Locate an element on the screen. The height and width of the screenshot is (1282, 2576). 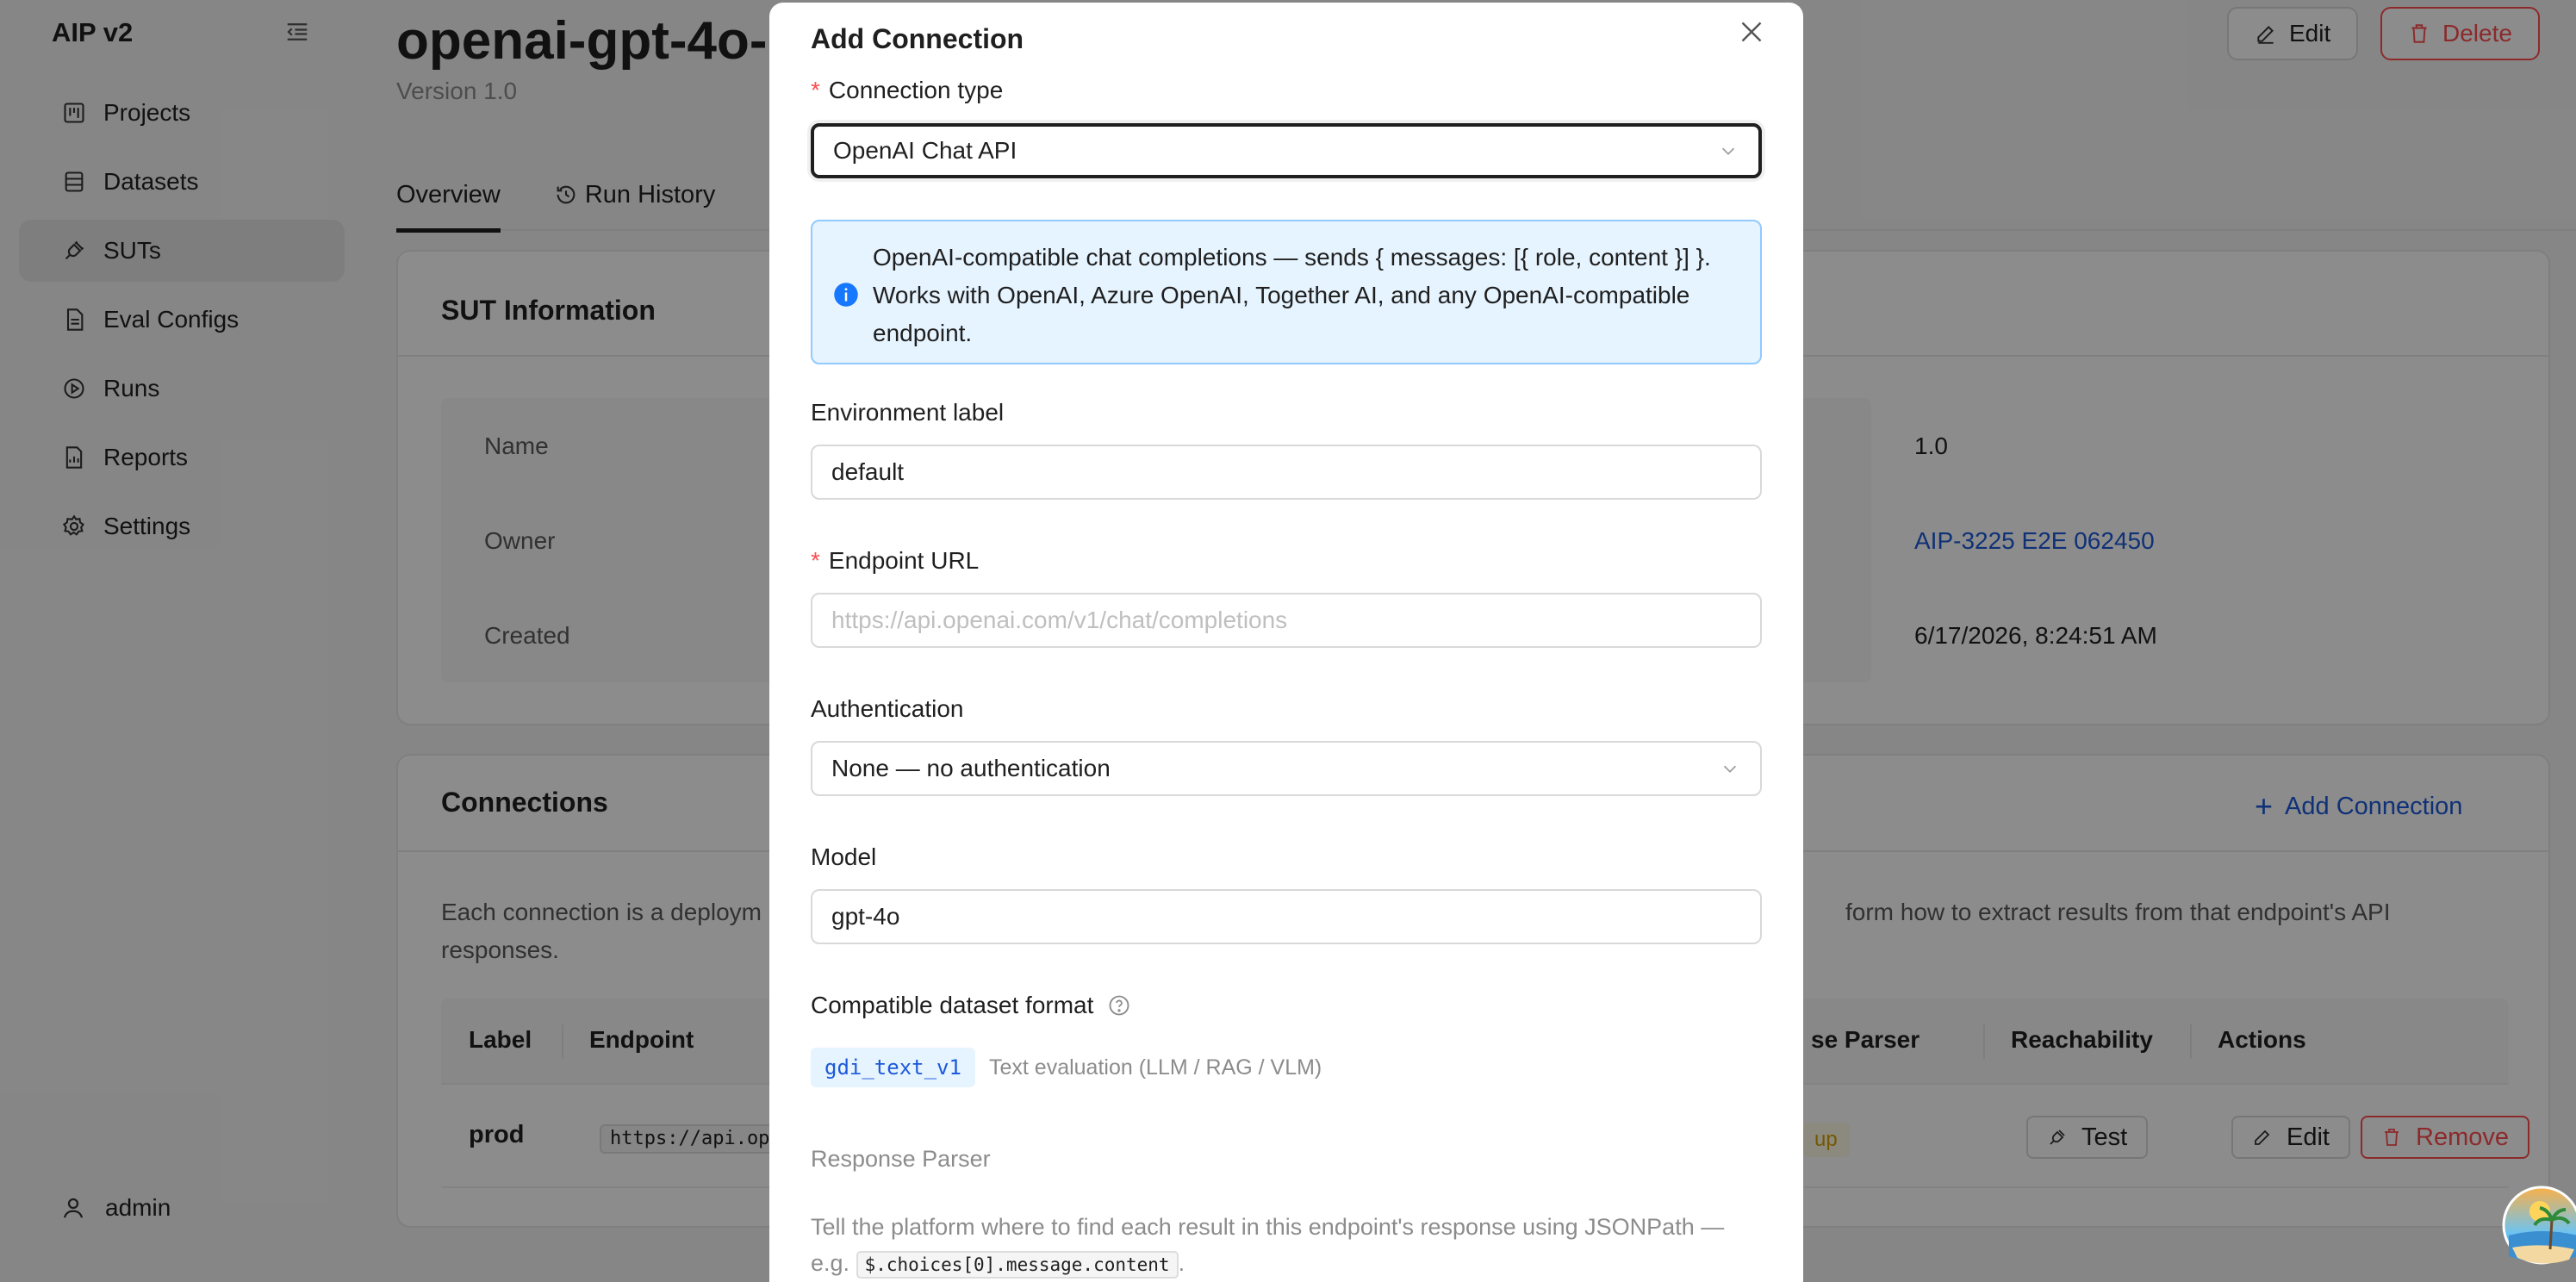
parser-end: . is located at coordinates (1182, 1263).